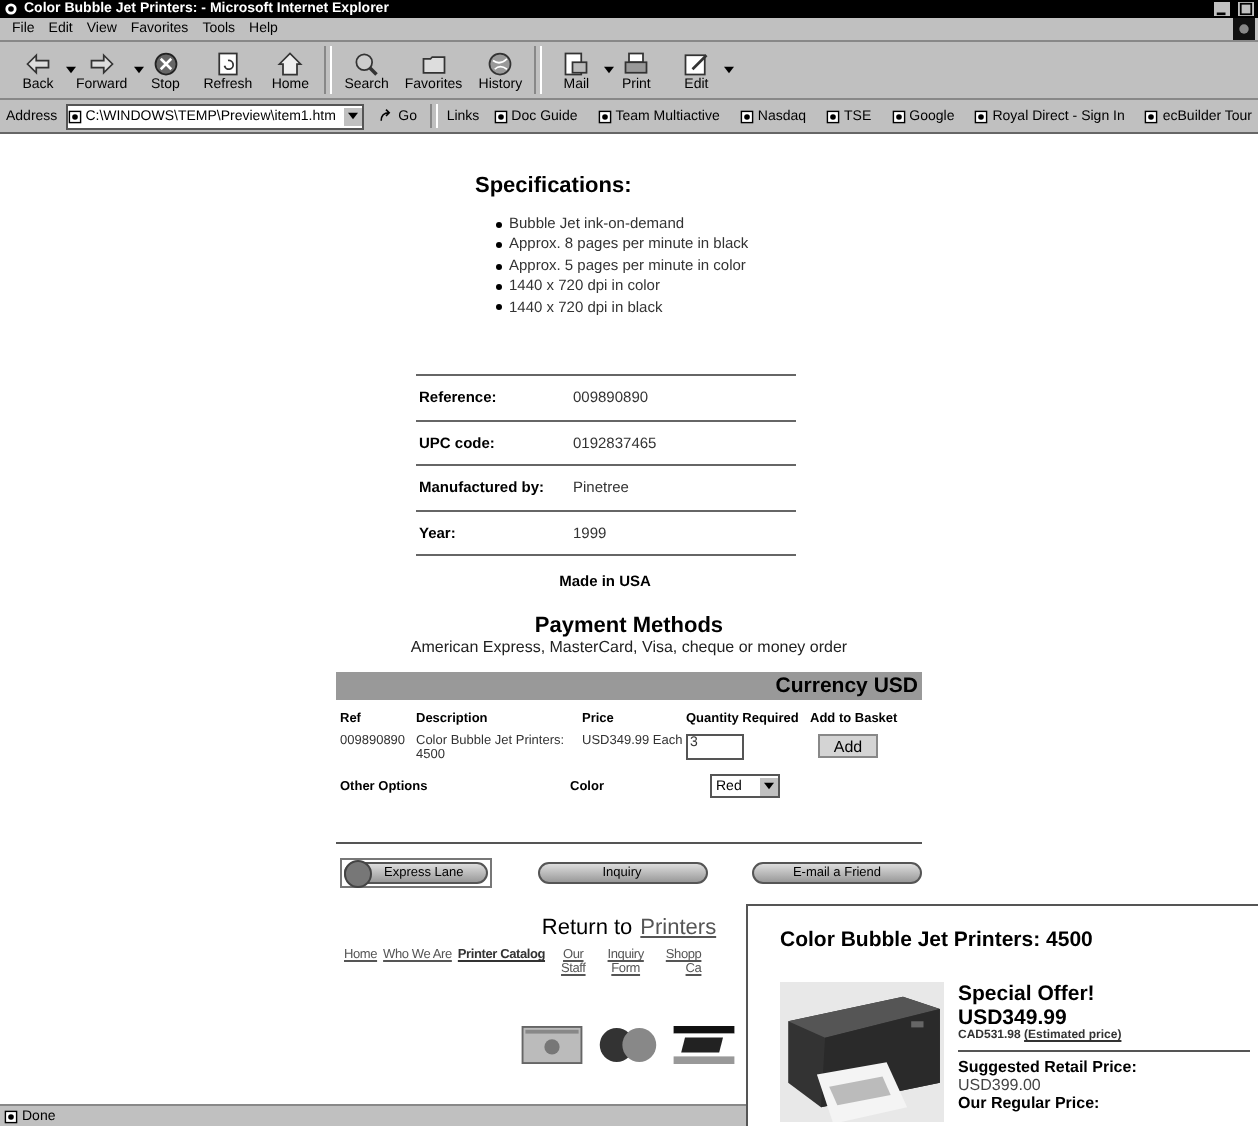 This screenshot has height=1126, width=1258. I want to click on retail-price: USD399.00, so click(1000, 1085).